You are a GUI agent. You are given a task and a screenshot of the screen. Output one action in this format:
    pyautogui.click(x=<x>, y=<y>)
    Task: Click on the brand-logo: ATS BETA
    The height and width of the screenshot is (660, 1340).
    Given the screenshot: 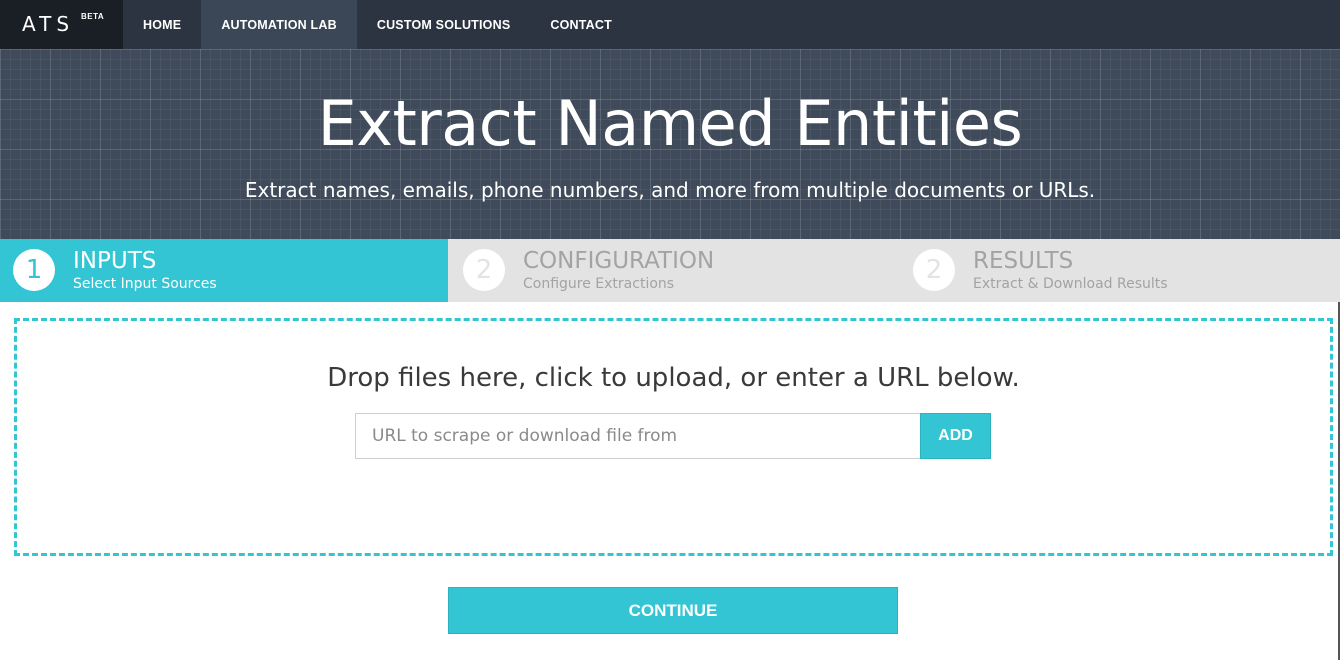 What is the action you would take?
    pyautogui.click(x=61, y=24)
    